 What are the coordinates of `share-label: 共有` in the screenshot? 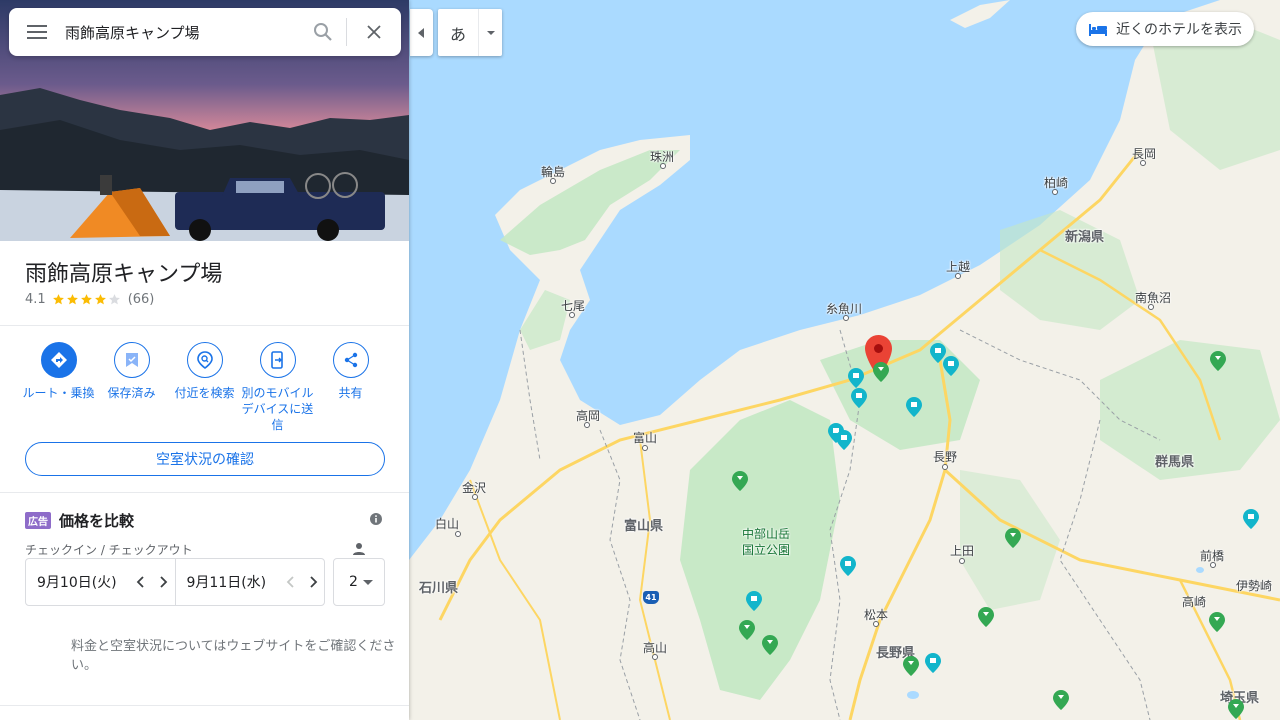 It's located at (350, 393).